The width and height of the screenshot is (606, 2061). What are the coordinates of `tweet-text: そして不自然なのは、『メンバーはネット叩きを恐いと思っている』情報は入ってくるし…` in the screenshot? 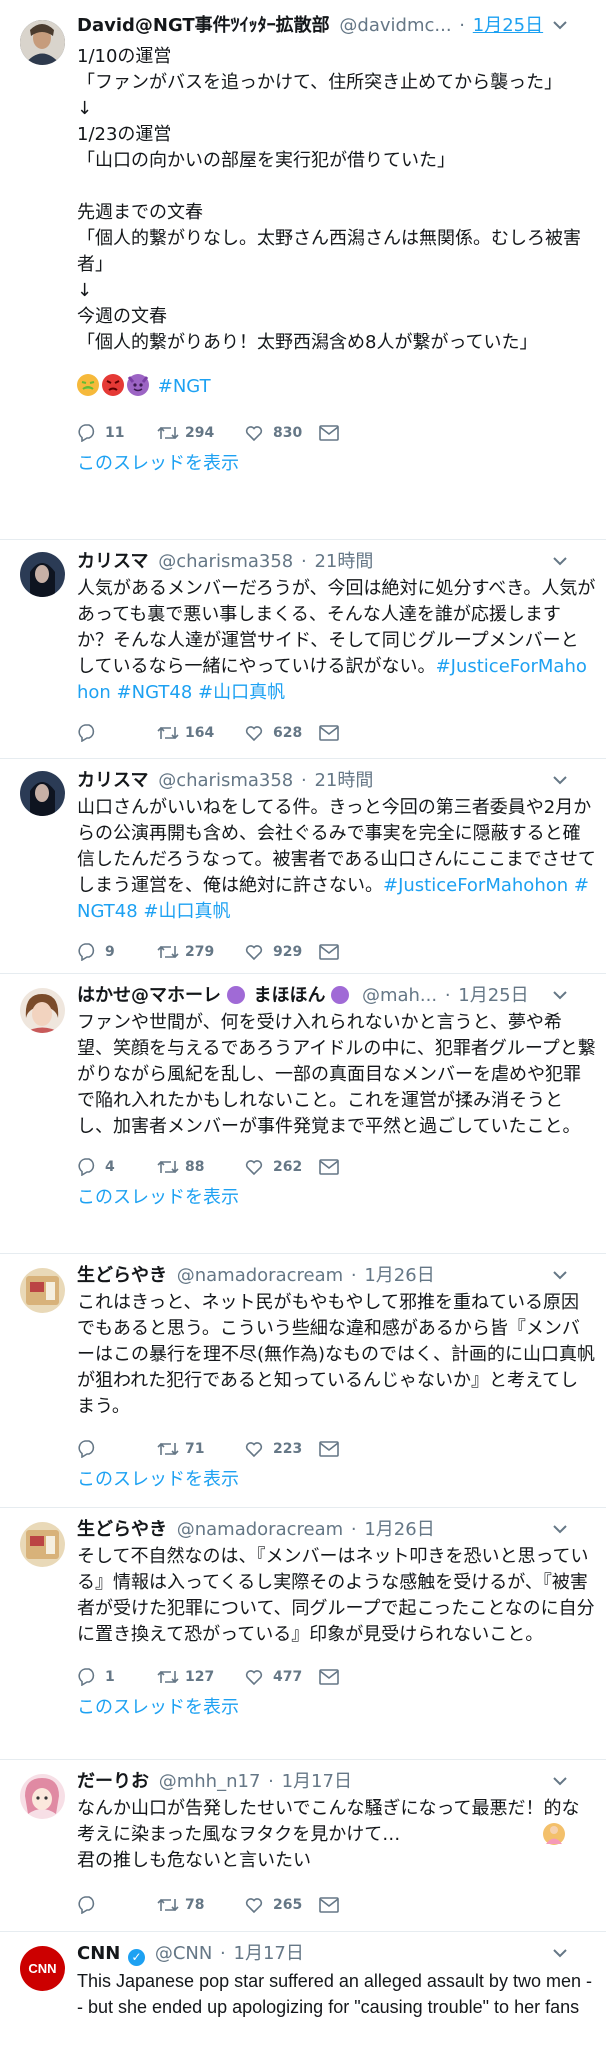 It's located at (336, 1595).